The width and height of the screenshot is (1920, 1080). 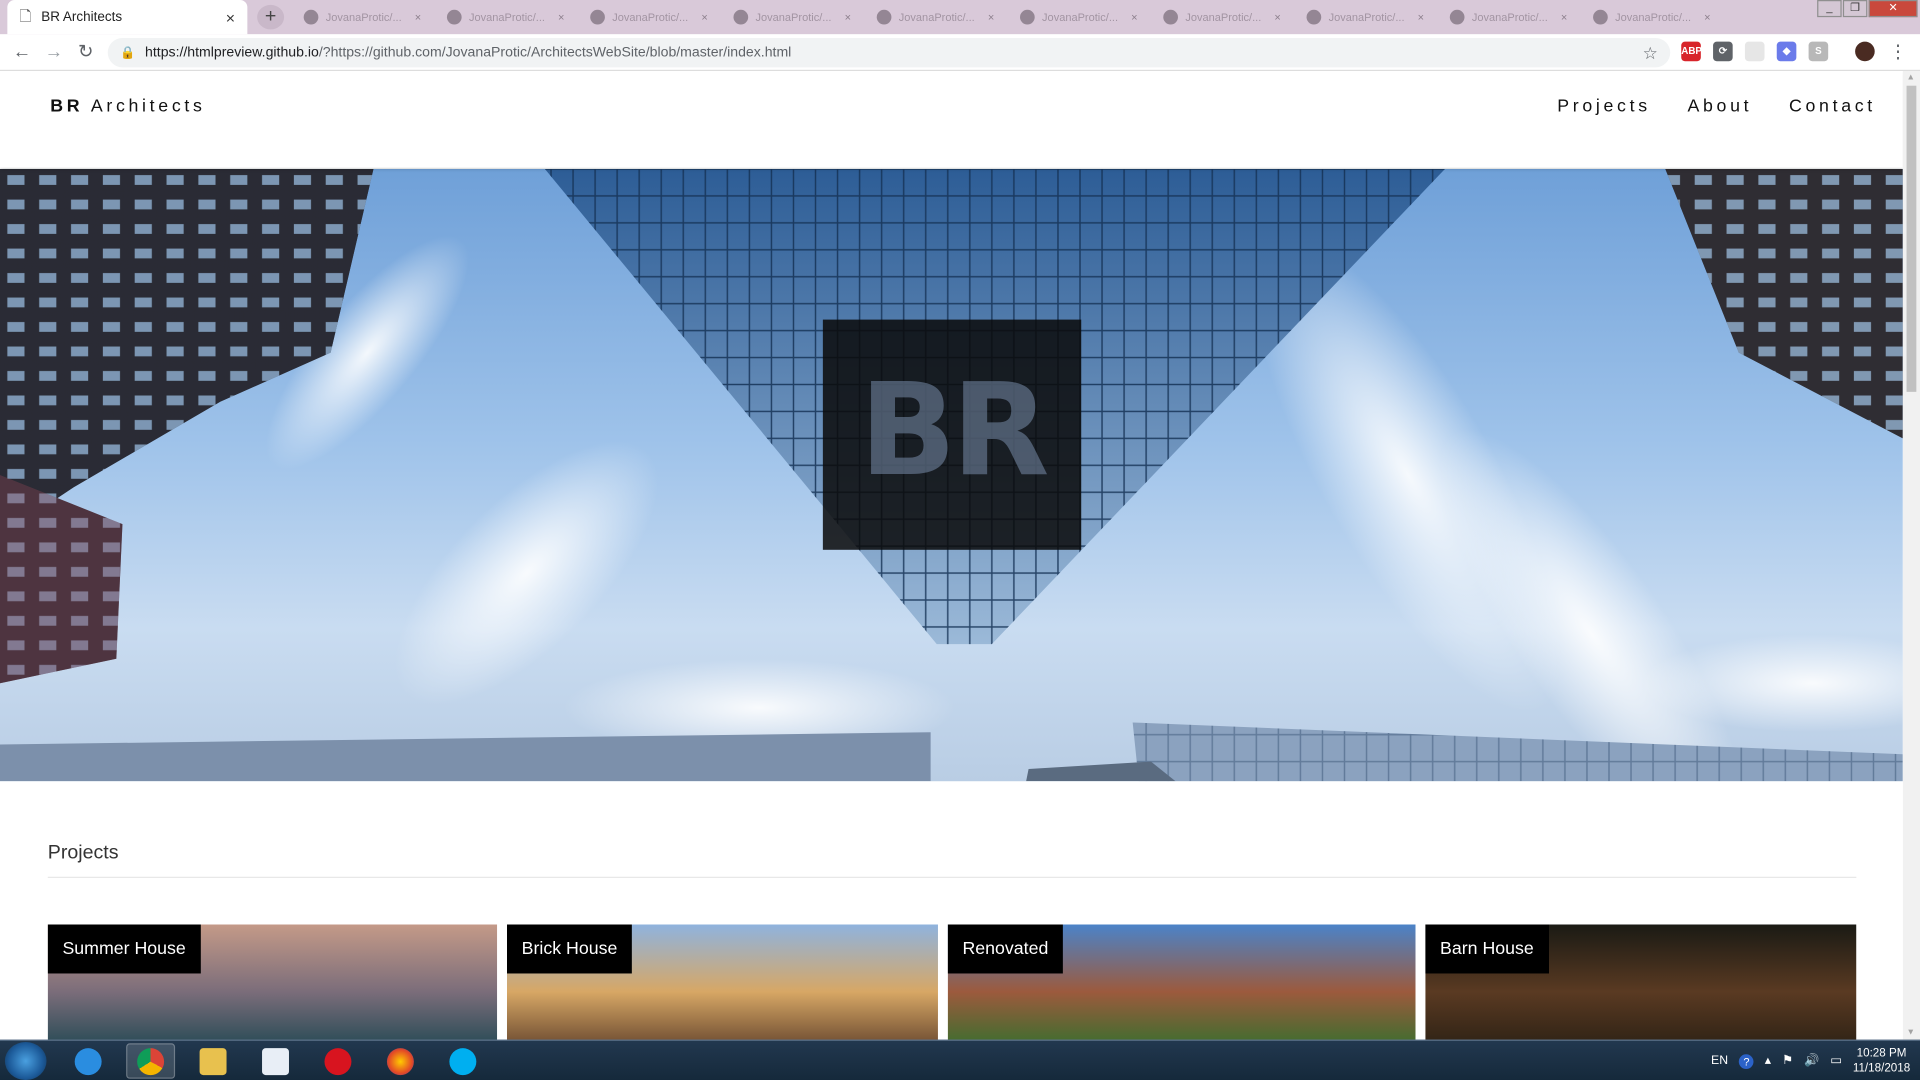 I want to click on system-clock: 10:28 PM 11/18/2018, so click(x=1881, y=1060).